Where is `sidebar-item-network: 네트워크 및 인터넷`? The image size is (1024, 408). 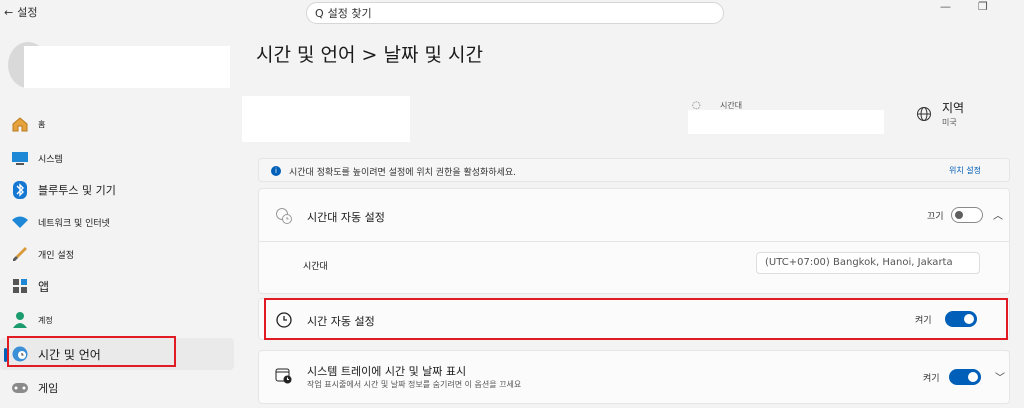 sidebar-item-network: 네트워크 및 인터넷 is located at coordinates (117, 222).